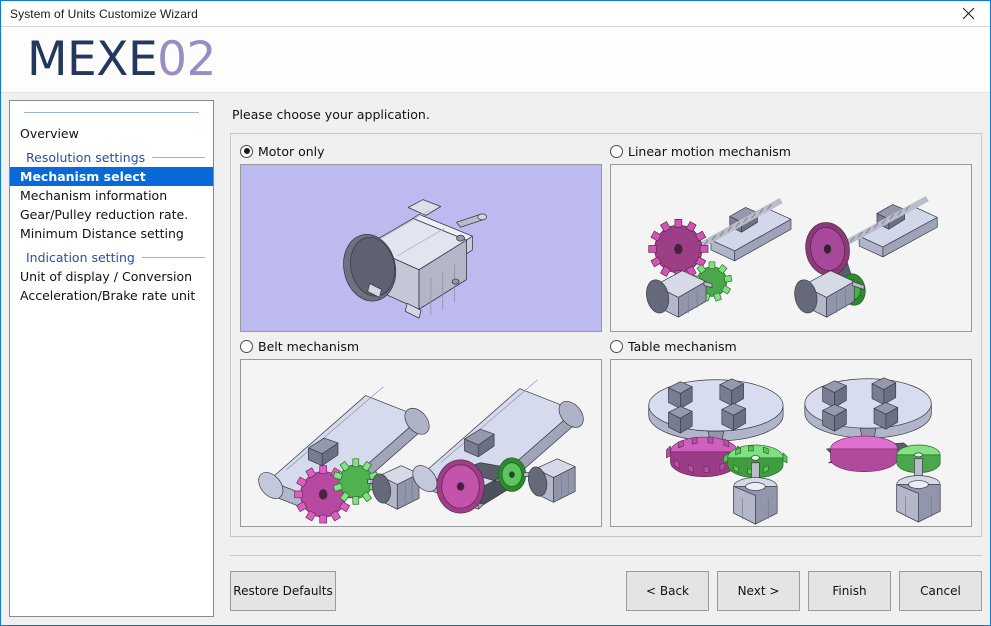 The width and height of the screenshot is (991, 626). I want to click on radio-belt-mechanism, so click(246, 346).